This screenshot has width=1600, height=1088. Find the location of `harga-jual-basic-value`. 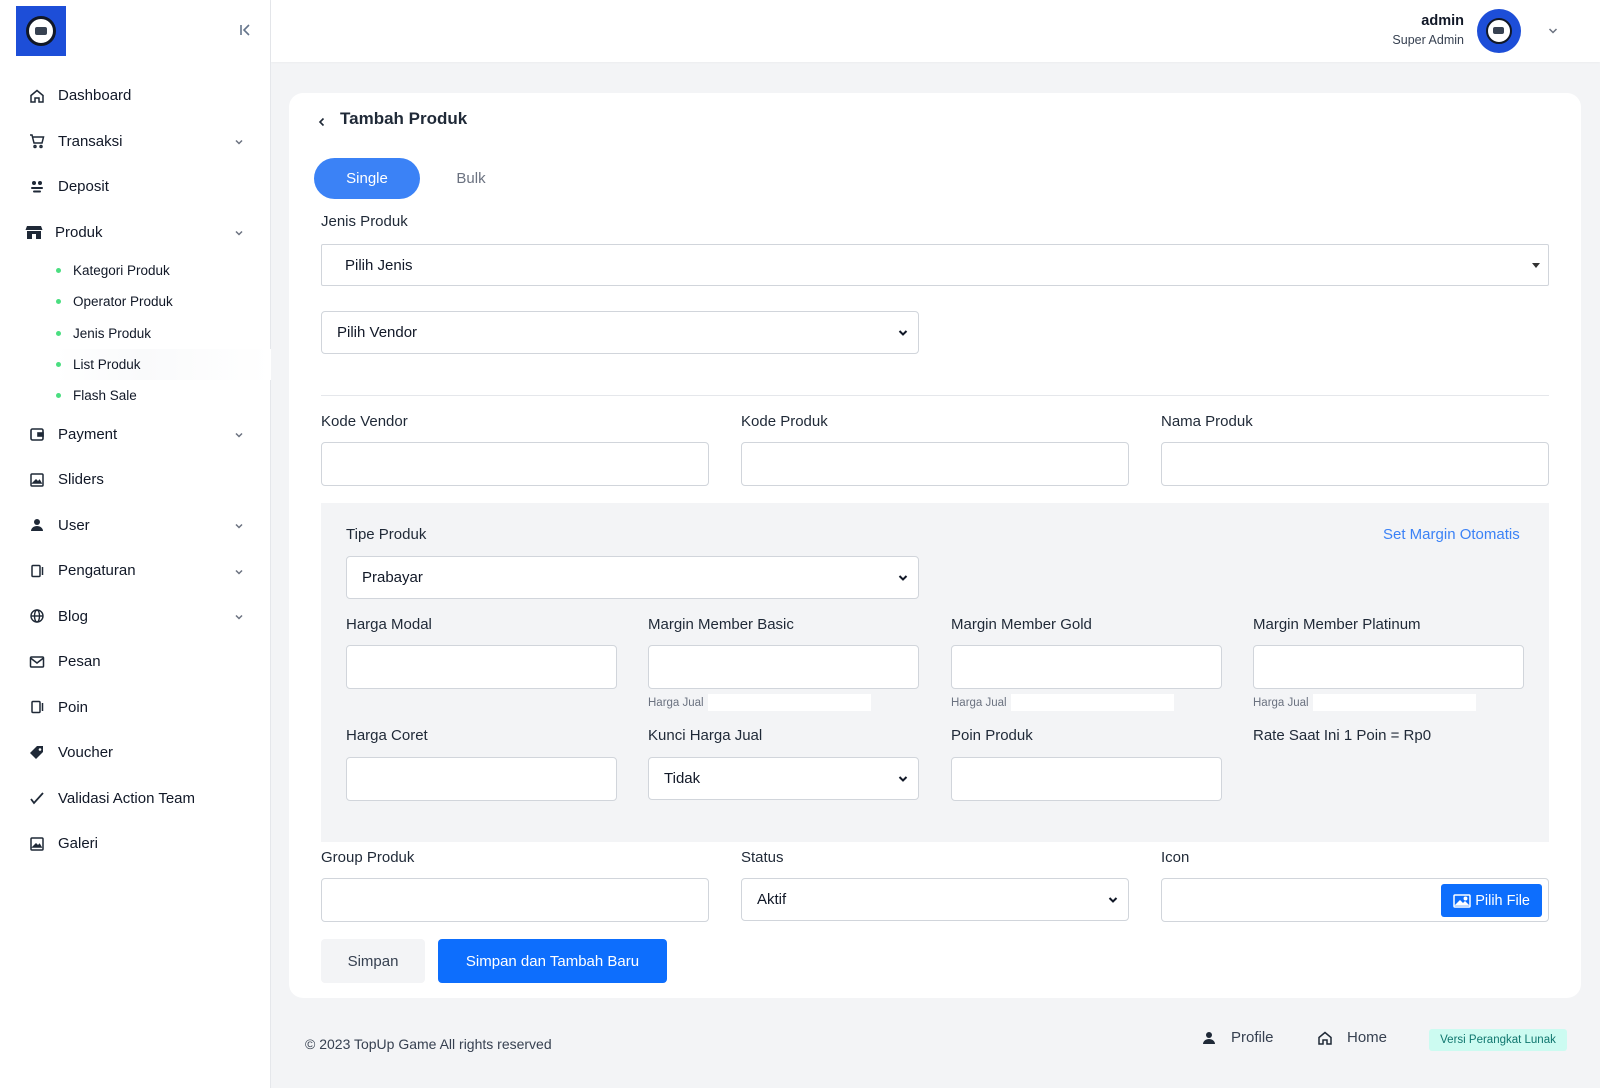

harga-jual-basic-value is located at coordinates (789, 702).